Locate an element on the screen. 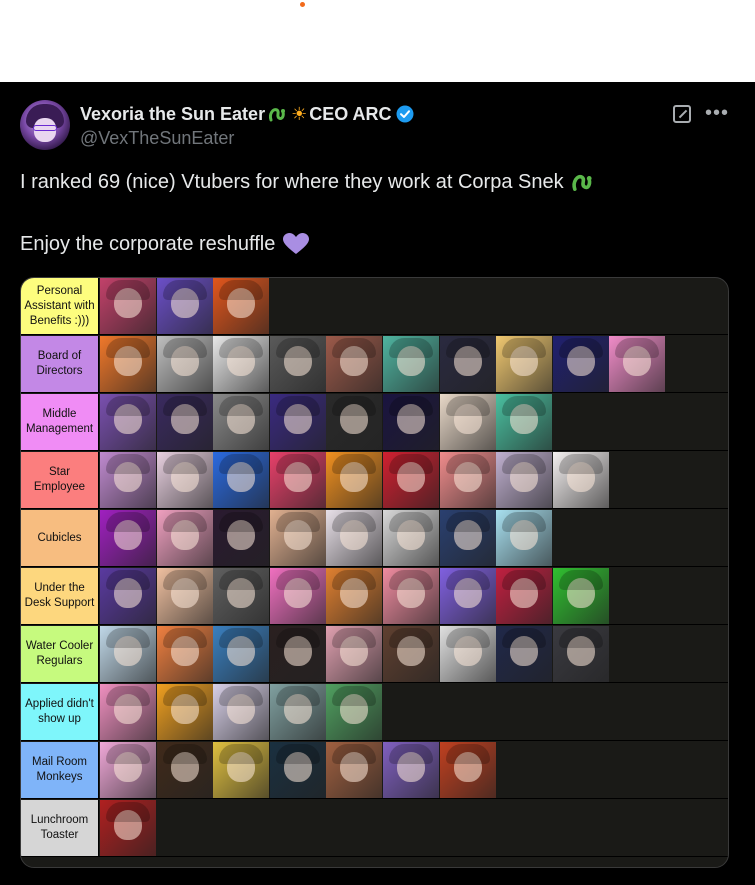 Image resolution: width=755 pixels, height=885 pixels. tier-row: Board of Directors is located at coordinates (374, 364).